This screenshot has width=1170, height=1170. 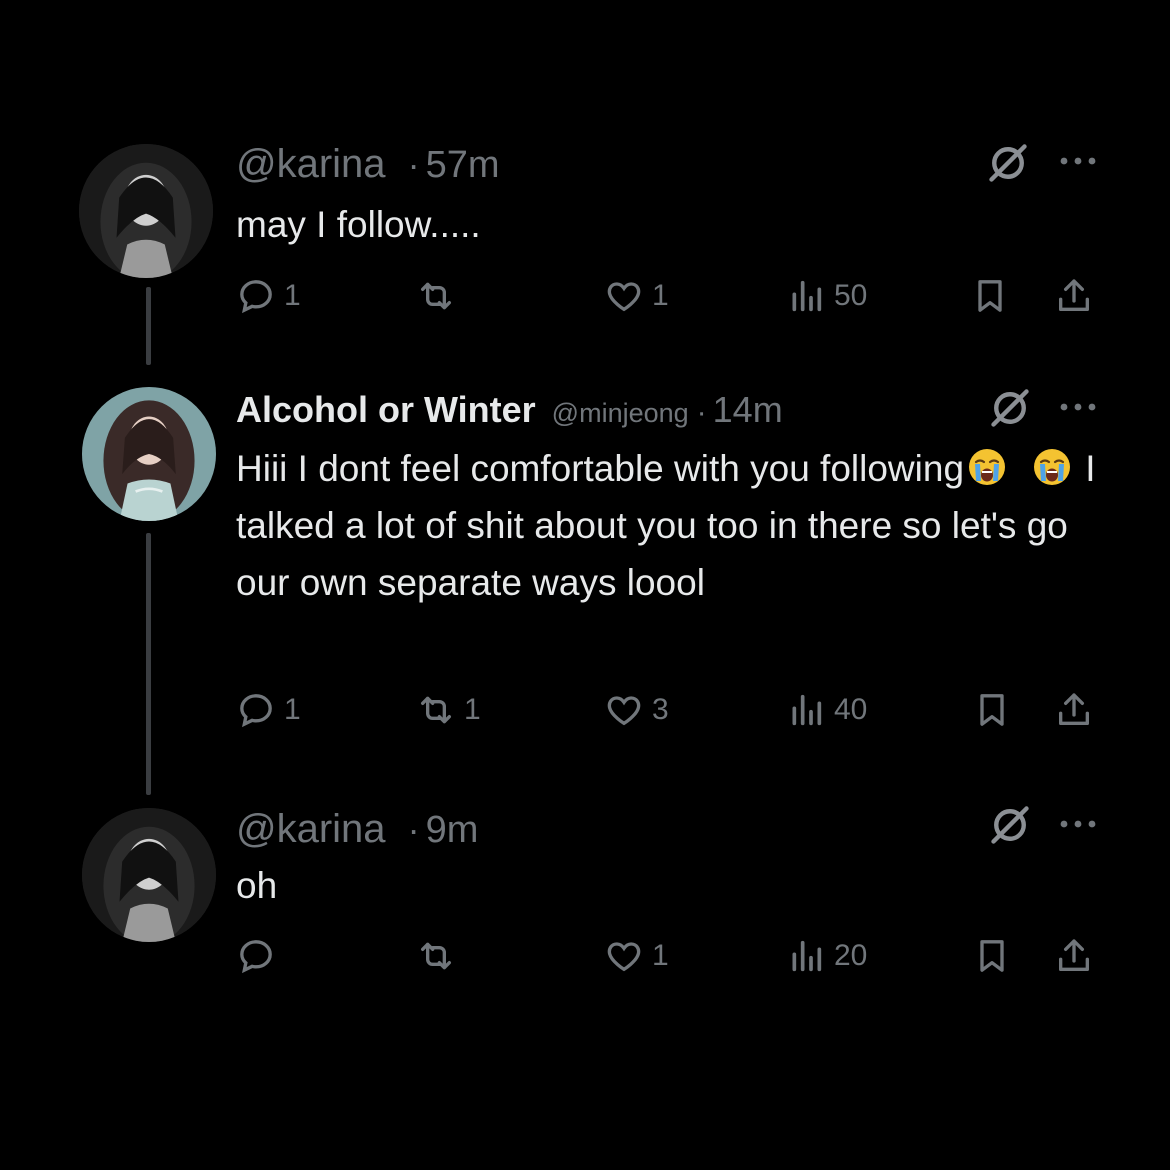 I want to click on tweet-header: @karina · 57m, so click(x=367, y=164).